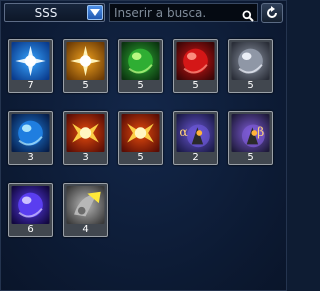  Describe the element at coordinates (195, 157) in the screenshot. I see `item-count: 2` at that location.